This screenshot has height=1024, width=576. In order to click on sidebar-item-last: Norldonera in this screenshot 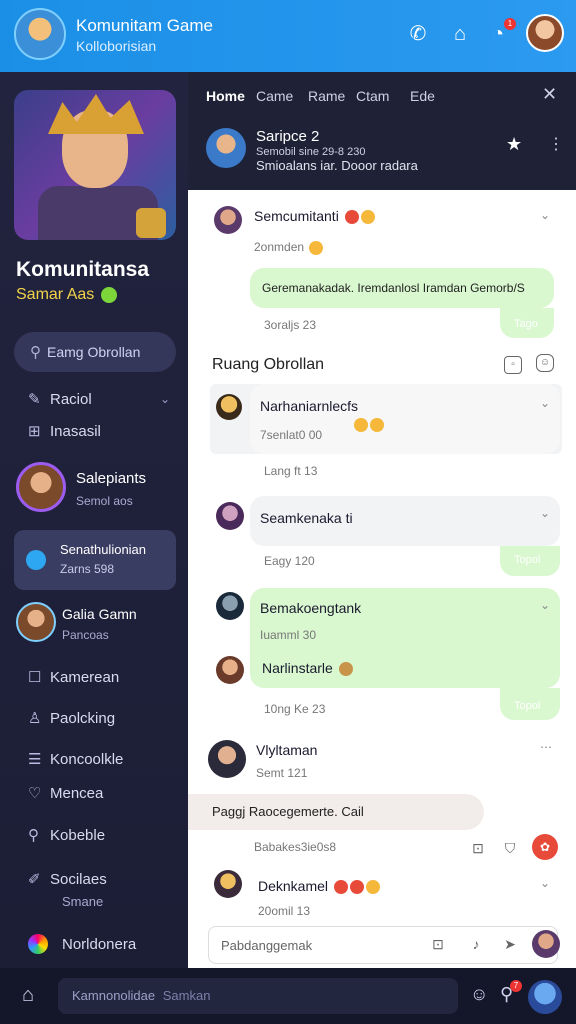, I will do `click(99, 944)`.